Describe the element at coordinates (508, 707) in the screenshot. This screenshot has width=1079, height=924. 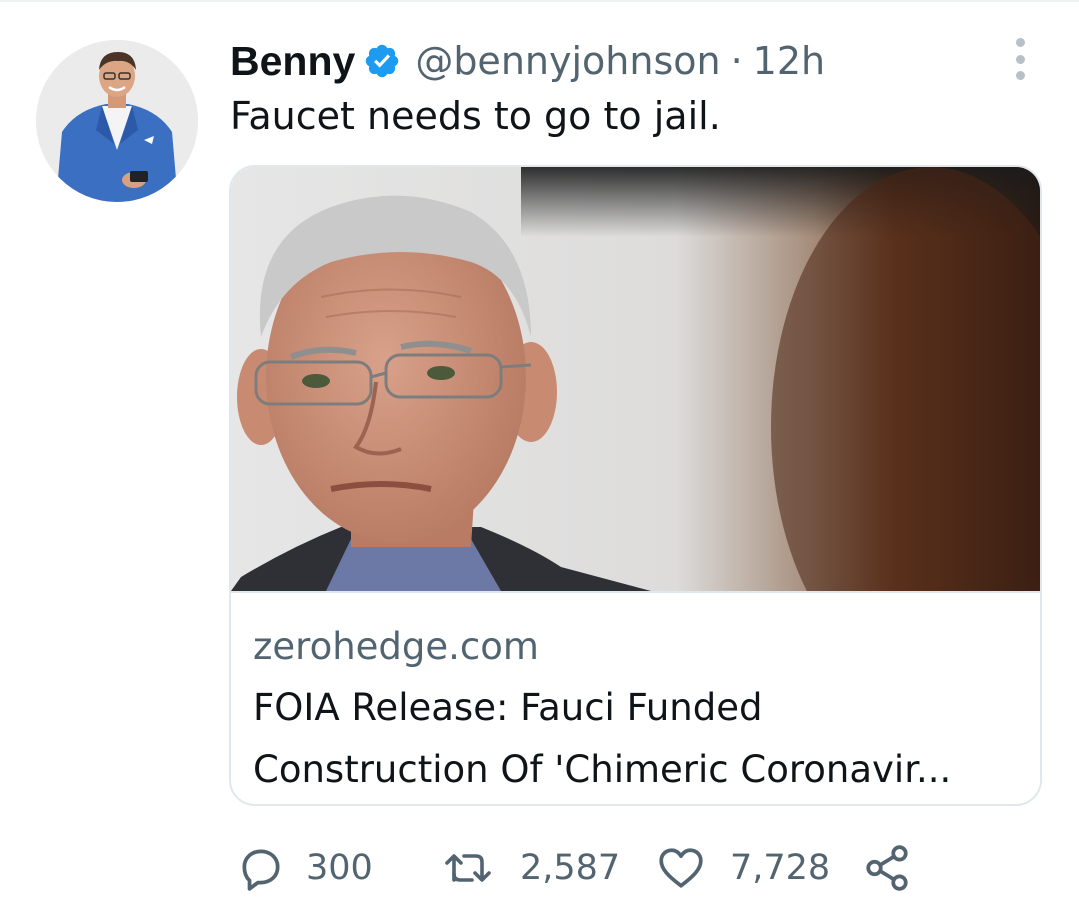
I see `link-title-line-1: FOIA Release: Fauci Funded` at that location.